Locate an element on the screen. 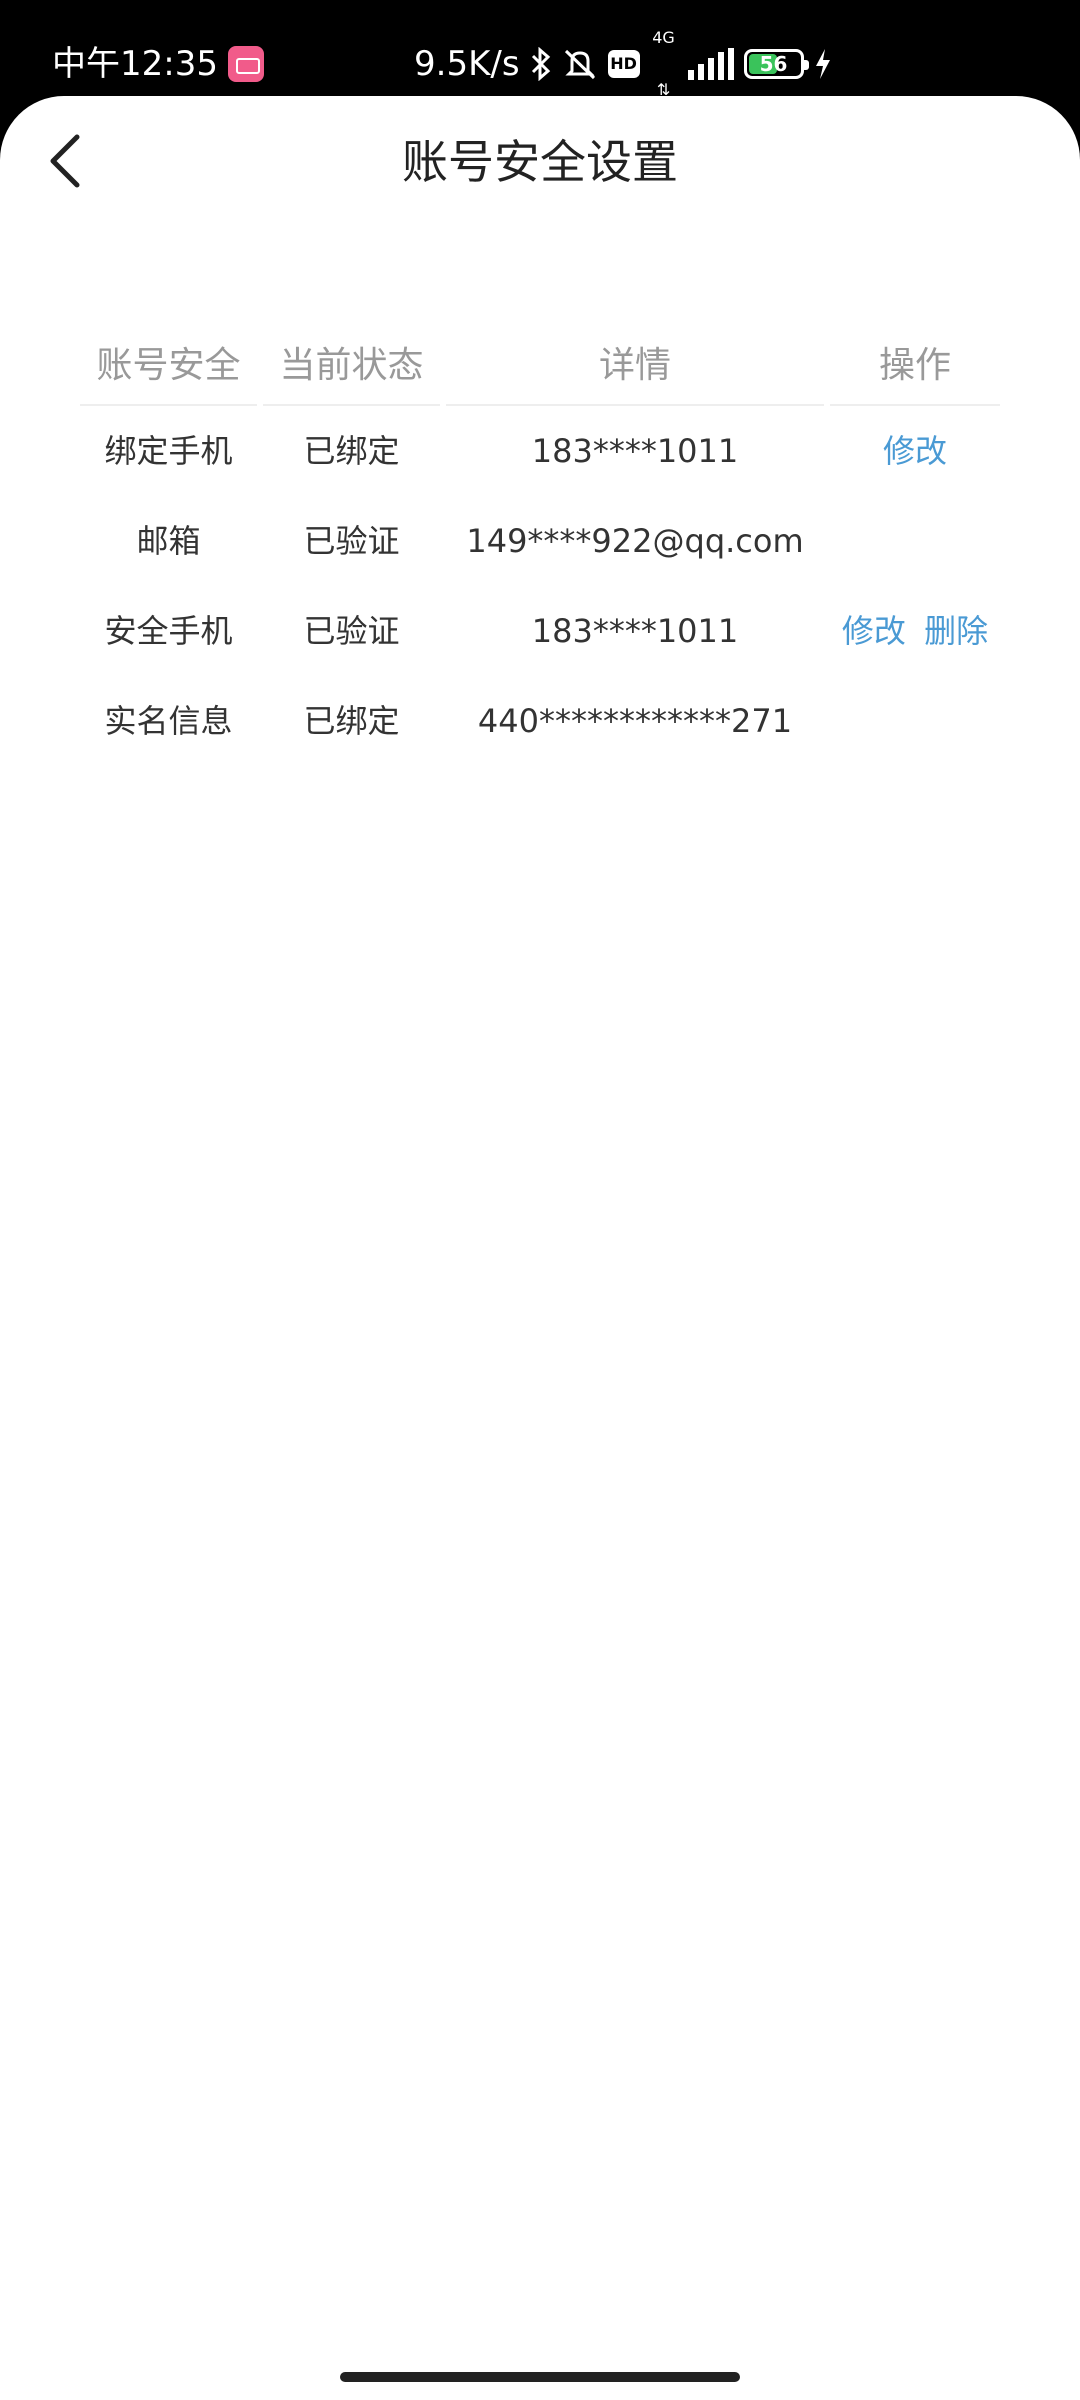 The image size is (1080, 2400). battery-level: 56 is located at coordinates (773, 64).